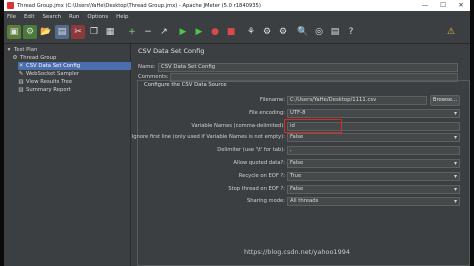 This screenshot has width=474, height=266. What do you see at coordinates (51, 17) in the screenshot?
I see `menu-search: Search` at bounding box center [51, 17].